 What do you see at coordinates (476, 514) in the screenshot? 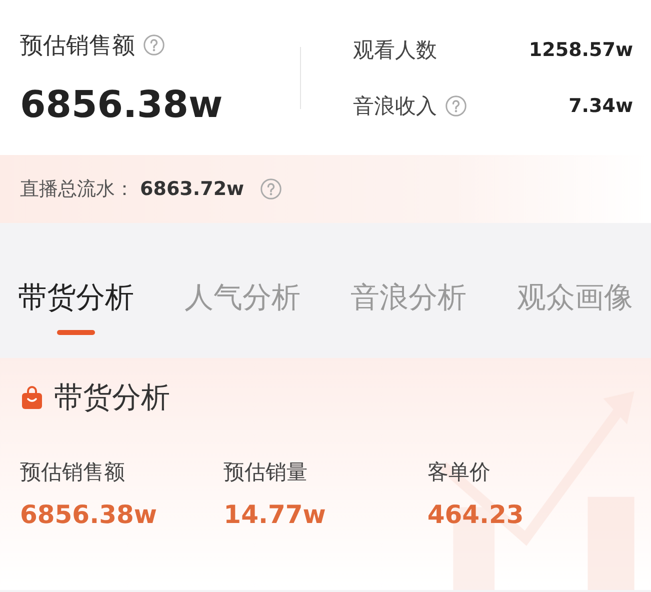
I see `metric-value: 464.23` at bounding box center [476, 514].